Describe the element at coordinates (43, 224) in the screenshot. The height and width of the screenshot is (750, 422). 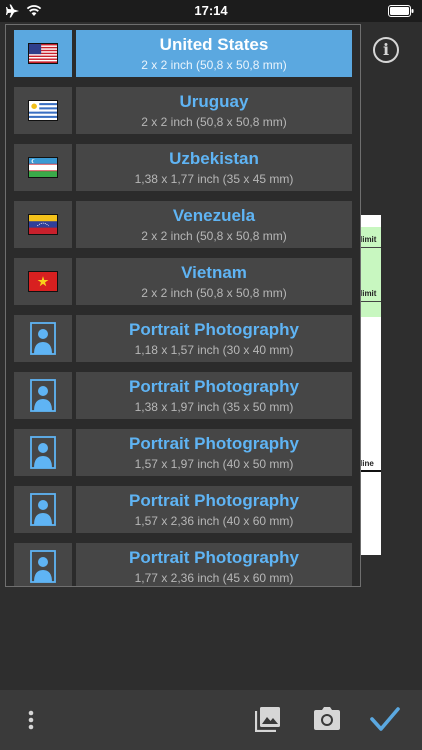
I see `venezuela-flag-icon` at that location.